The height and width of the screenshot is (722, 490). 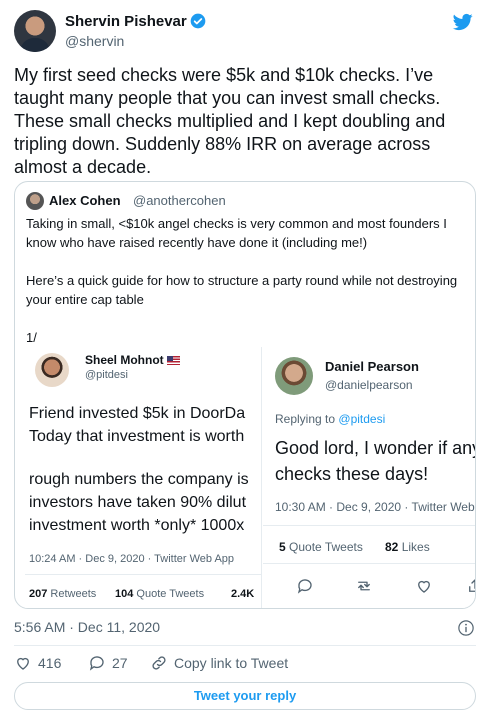 I want to click on verified-badge-icon, so click(x=198, y=21).